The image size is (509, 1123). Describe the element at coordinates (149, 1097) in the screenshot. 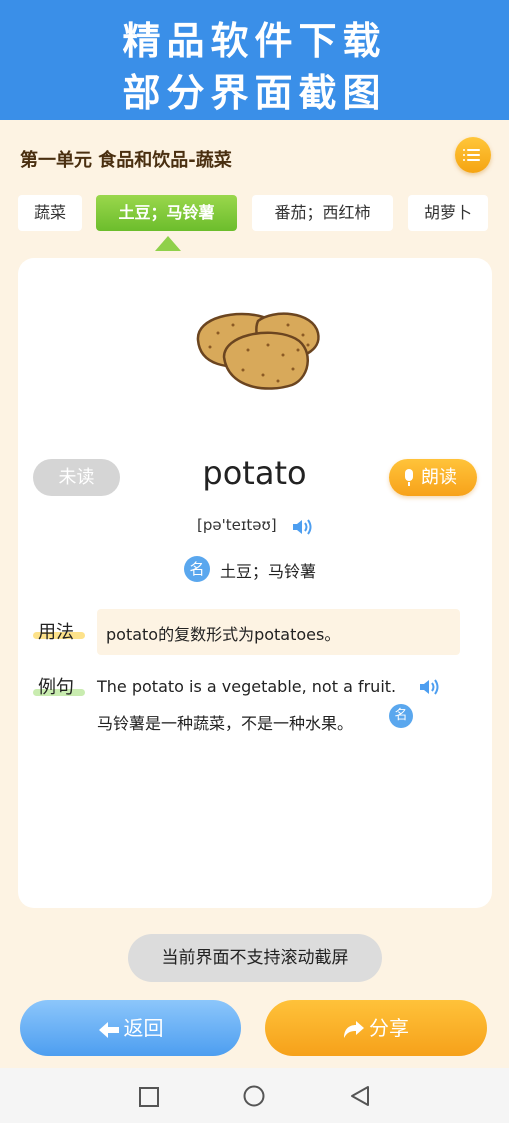

I see `recent-apps-icon` at that location.